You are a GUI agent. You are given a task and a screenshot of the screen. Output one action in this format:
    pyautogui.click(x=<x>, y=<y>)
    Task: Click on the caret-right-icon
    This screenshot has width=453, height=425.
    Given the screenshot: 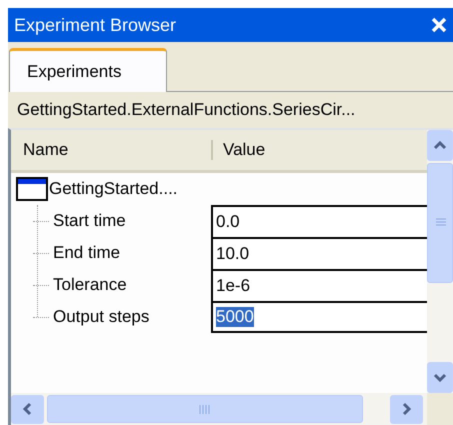 What is the action you would take?
    pyautogui.click(x=406, y=409)
    